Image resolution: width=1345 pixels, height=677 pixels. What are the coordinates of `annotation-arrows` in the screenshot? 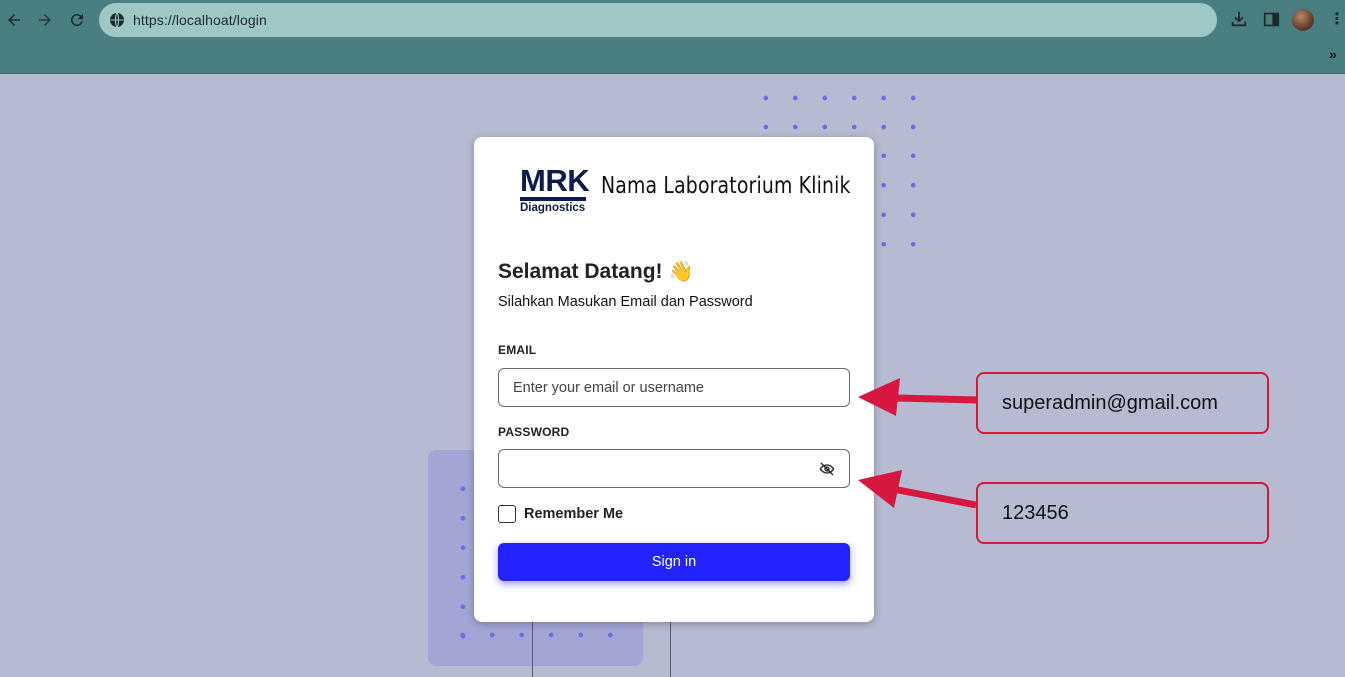 It's located at (918, 443).